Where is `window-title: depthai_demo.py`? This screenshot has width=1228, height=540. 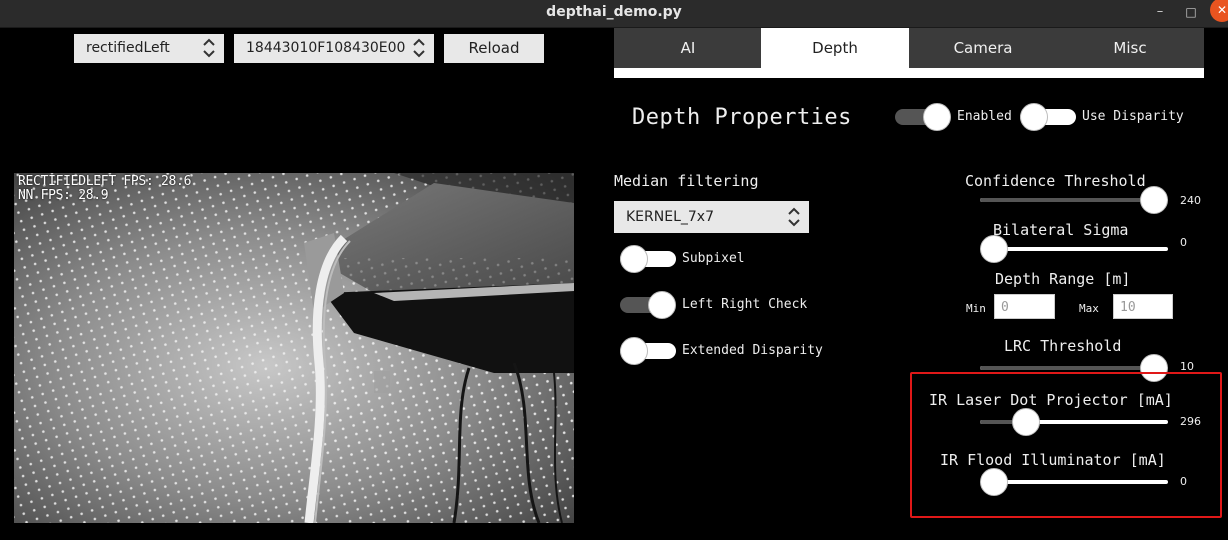 window-title: depthai_demo.py is located at coordinates (614, 12).